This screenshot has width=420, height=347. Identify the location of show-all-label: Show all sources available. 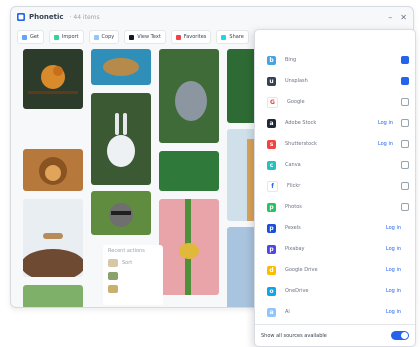
(294, 335).